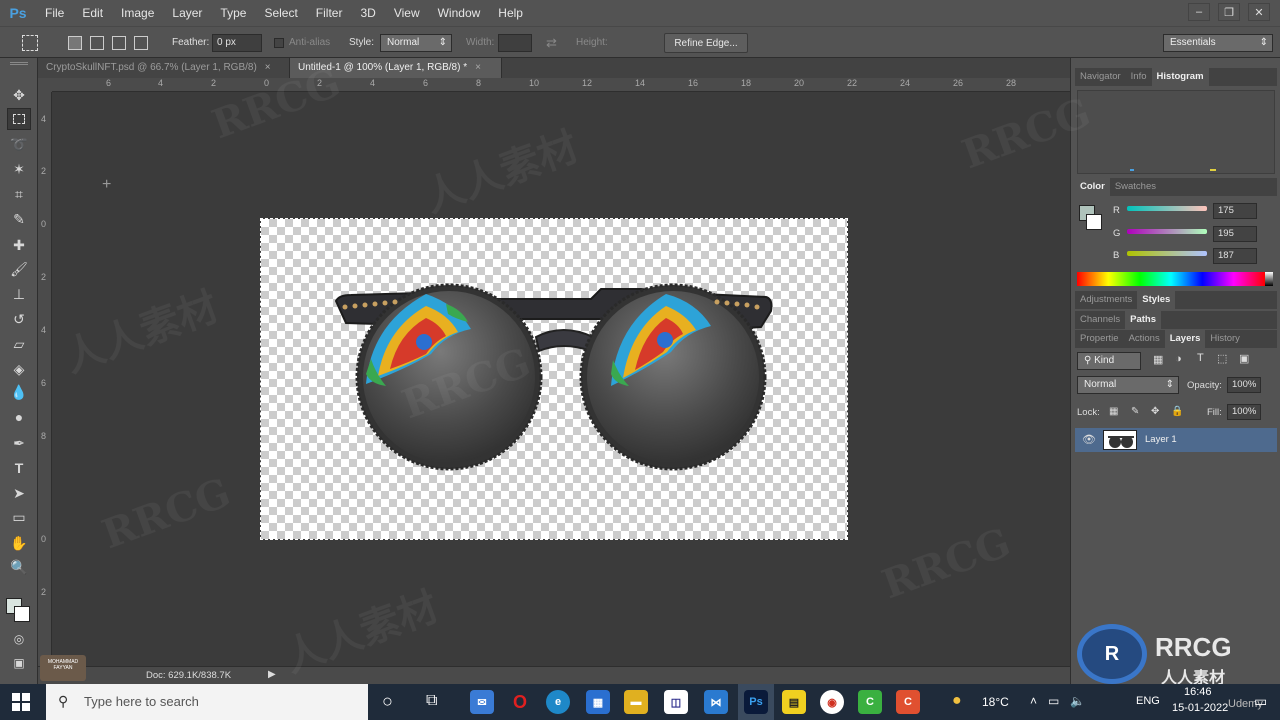  Describe the element at coordinates (396, 68) in the screenshot. I see `tab-untitled-1: Untitled-1 @ 100% (Layer 1, RGB/8) * ×` at that location.